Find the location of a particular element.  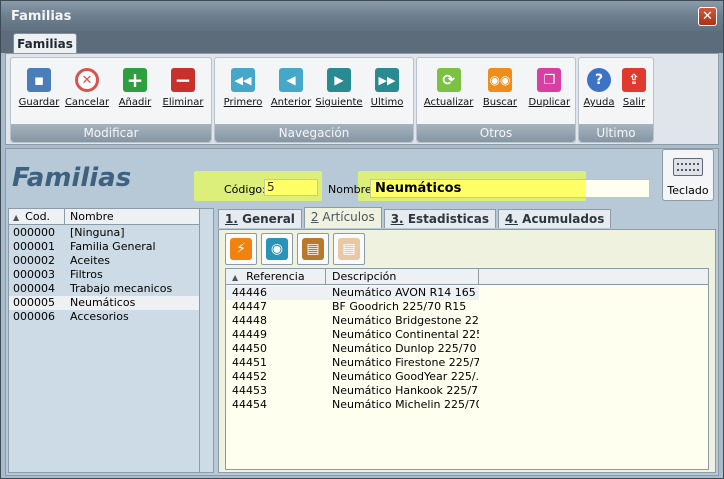

tab-4: 4. Acumulados is located at coordinates (555, 218).